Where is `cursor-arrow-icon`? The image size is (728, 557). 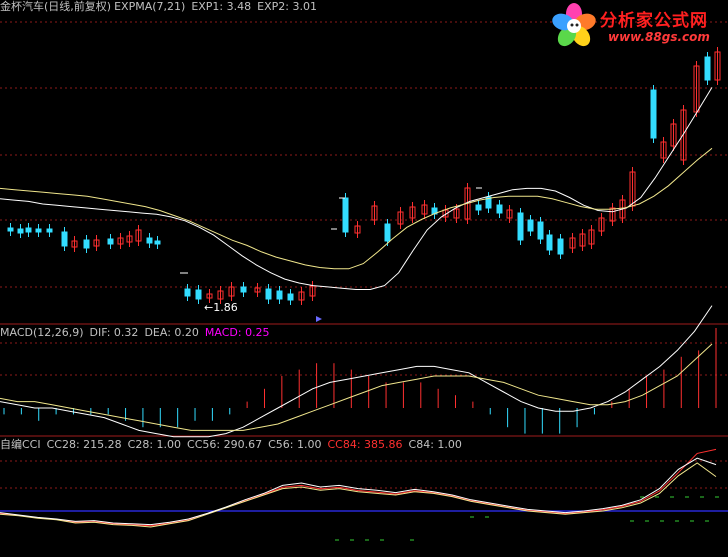
cursor-arrow-icon is located at coordinates (319, 319).